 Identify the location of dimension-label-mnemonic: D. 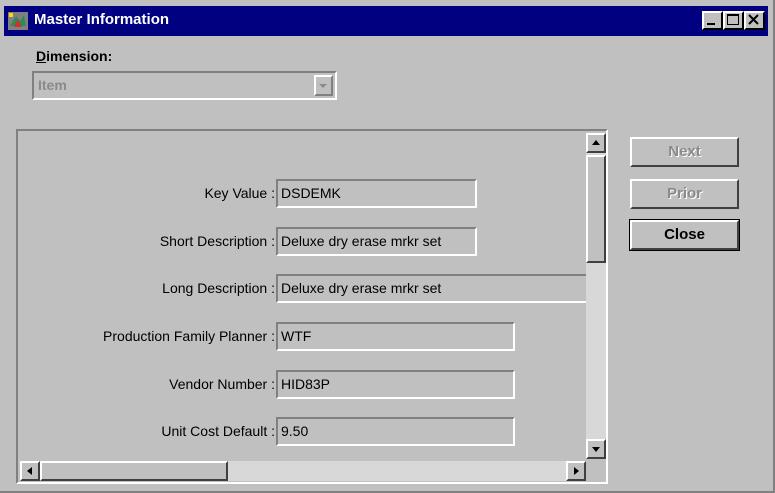
(41, 56).